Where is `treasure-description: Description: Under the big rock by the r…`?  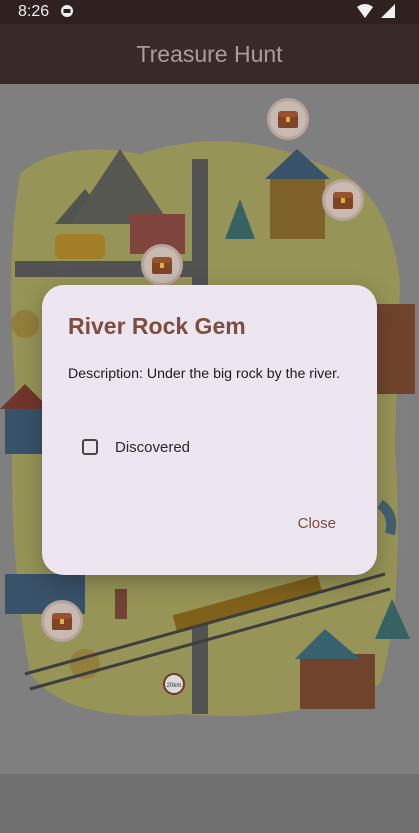
treasure-description: Description: Under the big rock by the r… is located at coordinates (204, 374).